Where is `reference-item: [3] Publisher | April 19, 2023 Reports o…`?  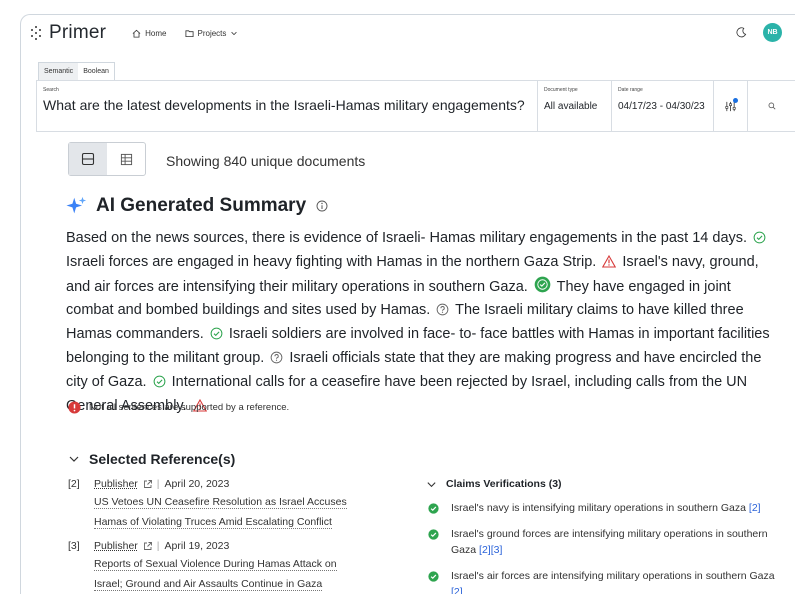
reference-item: [3] Publisher | April 19, 2023 Reports o… is located at coordinates (228, 567).